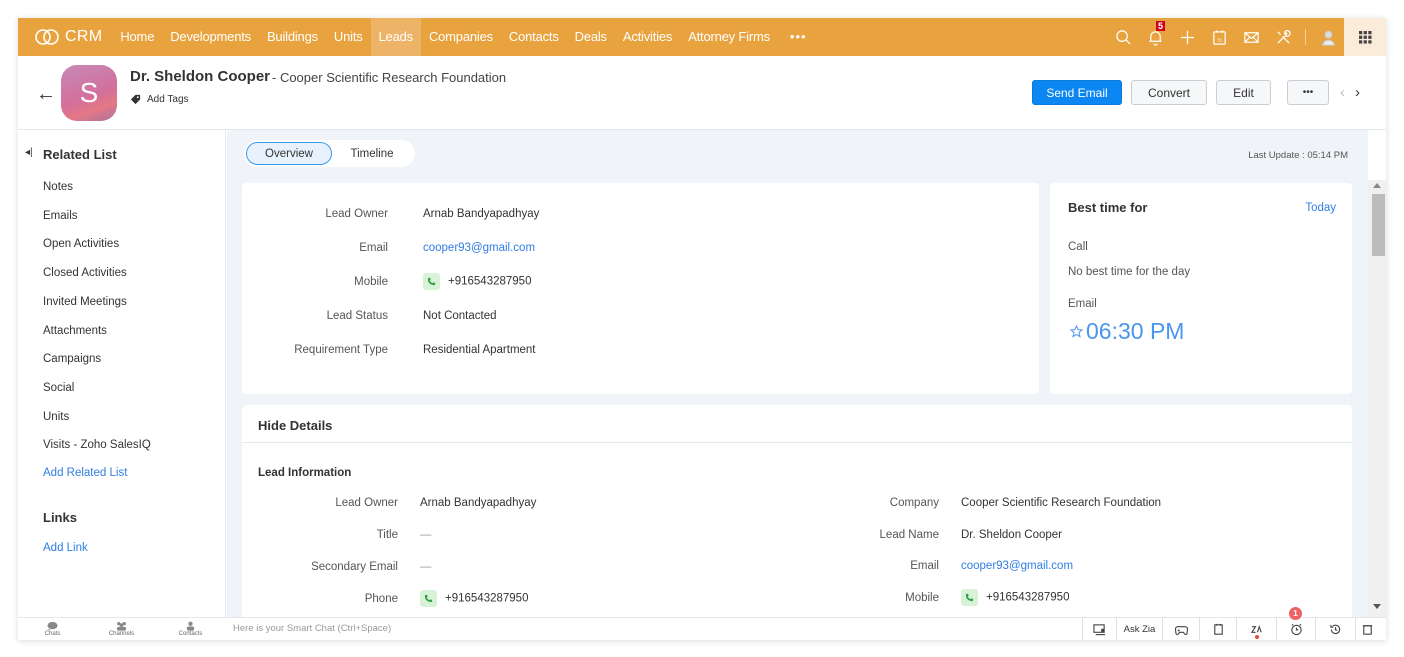 The height and width of the screenshot is (657, 1404). What do you see at coordinates (56, 417) in the screenshot?
I see `related-list-item: Units` at bounding box center [56, 417].